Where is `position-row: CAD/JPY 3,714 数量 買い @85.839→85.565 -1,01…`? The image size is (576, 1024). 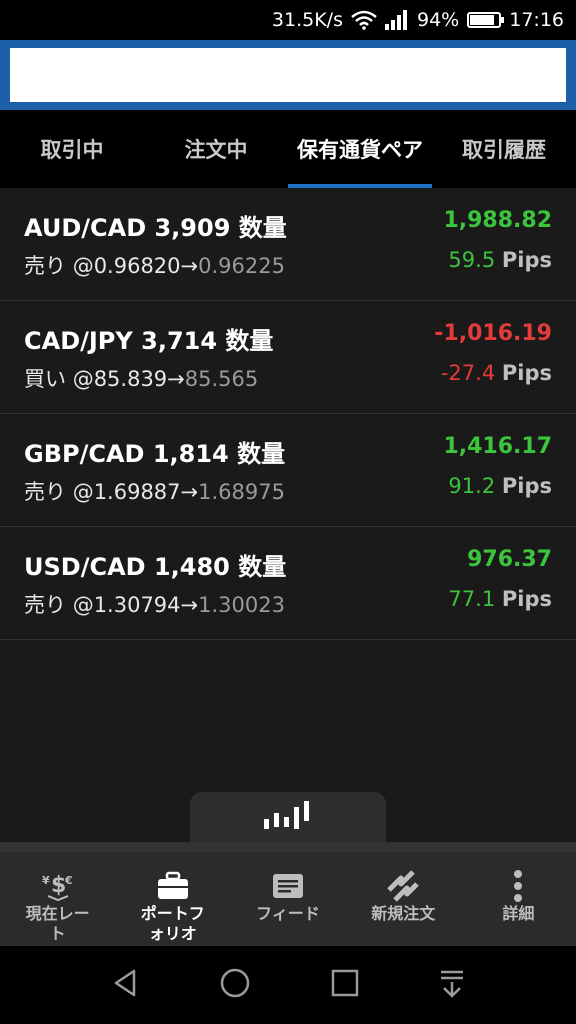 position-row: CAD/JPY 3,714 数量 買い @85.839→85.565 -1,01… is located at coordinates (288, 357).